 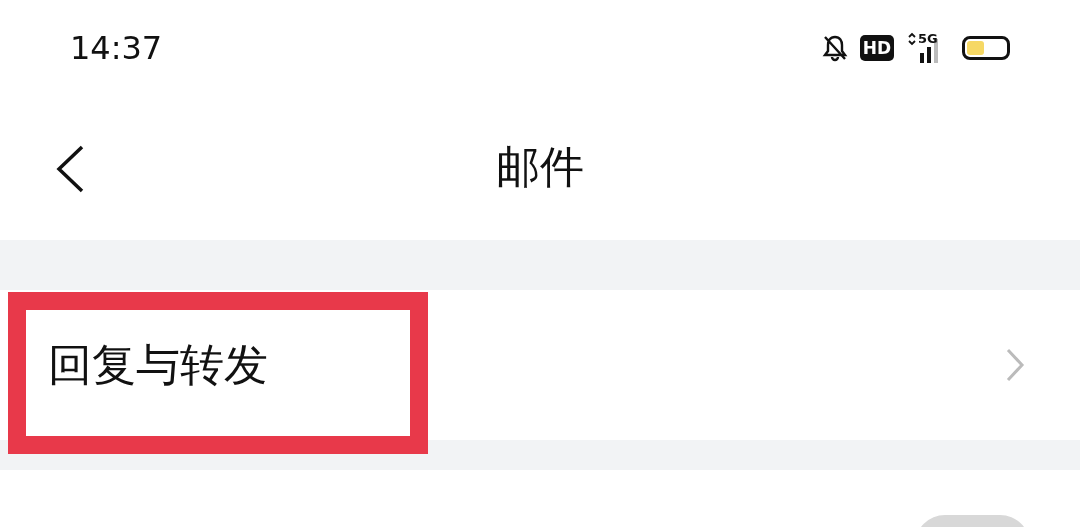 What do you see at coordinates (70, 169) in the screenshot?
I see `back-icon` at bounding box center [70, 169].